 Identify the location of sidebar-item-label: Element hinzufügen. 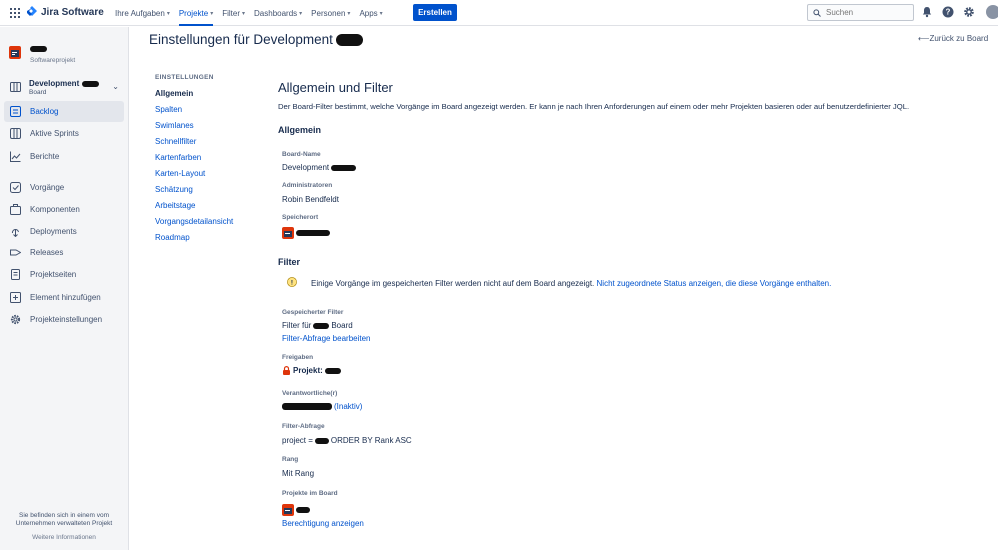
(65, 297).